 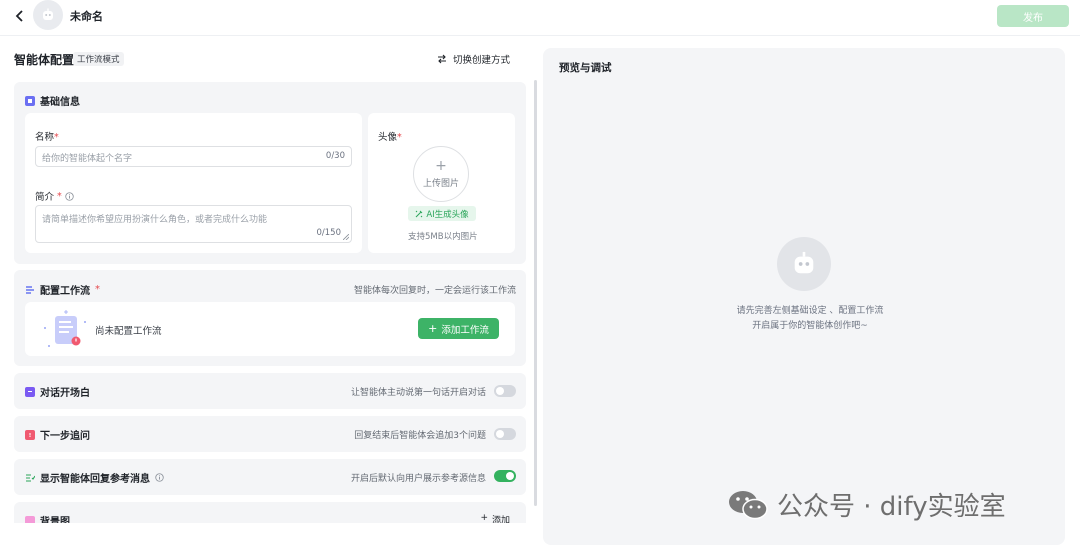 What do you see at coordinates (270, 477) in the screenshot?
I see `reference-panel: 显示智能体回复参考消息 开启后默认向用户展示参考源信息` at bounding box center [270, 477].